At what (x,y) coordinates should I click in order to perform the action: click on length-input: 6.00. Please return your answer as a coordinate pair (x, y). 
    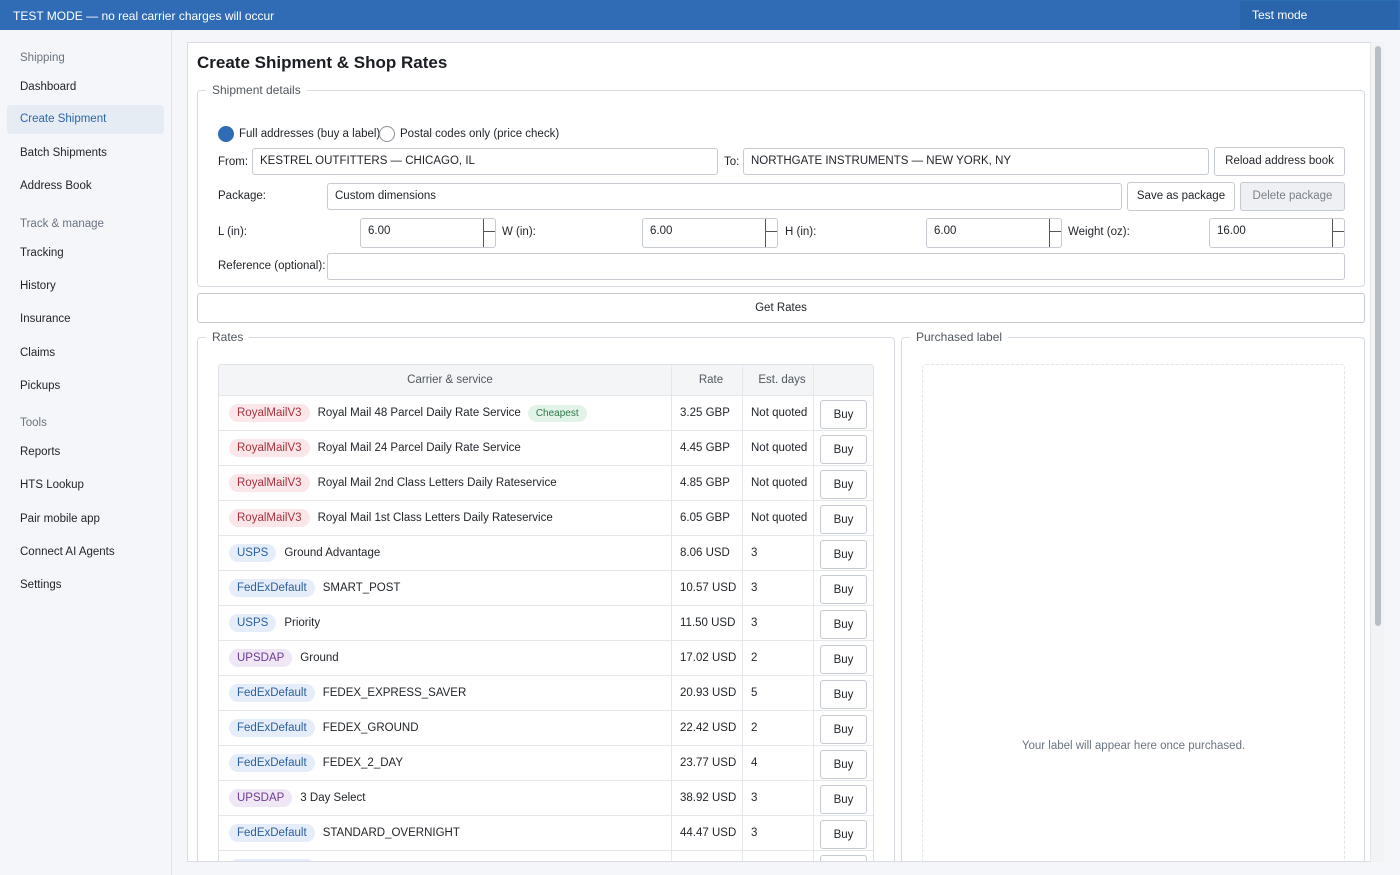
    Looking at the image, I should click on (428, 233).